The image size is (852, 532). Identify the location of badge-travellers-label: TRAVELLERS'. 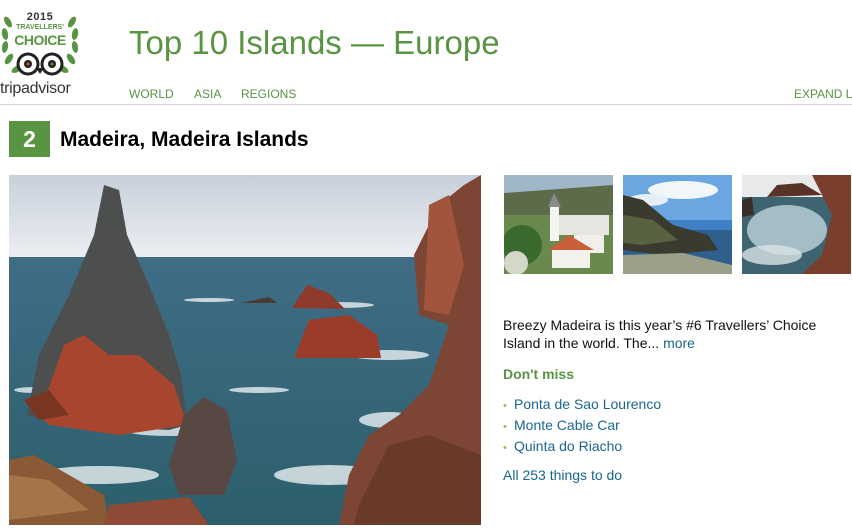
(40, 27).